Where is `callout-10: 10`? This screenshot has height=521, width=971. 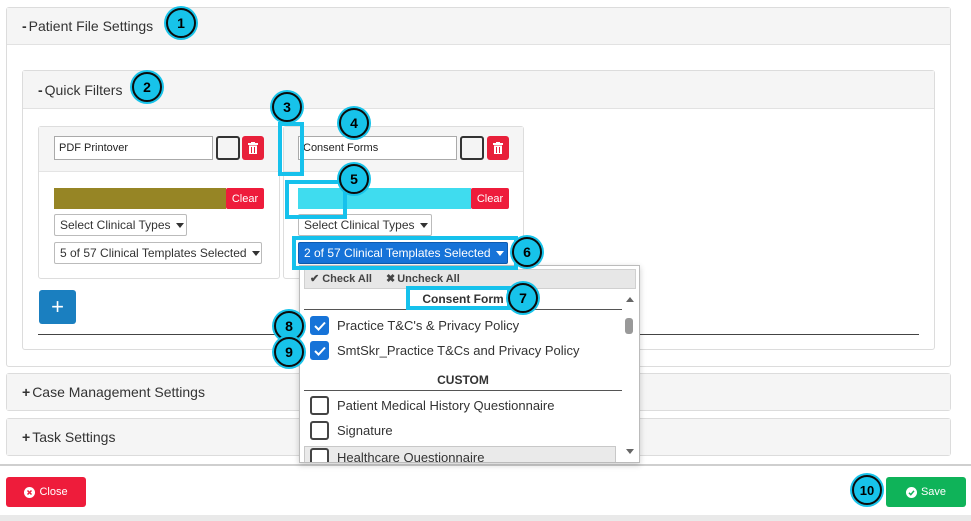
callout-10: 10 is located at coordinates (867, 490).